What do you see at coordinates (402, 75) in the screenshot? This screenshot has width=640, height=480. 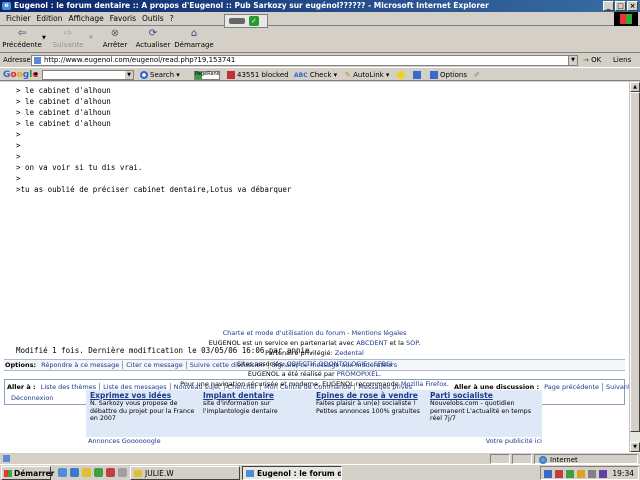 I see `smiley-icon` at bounding box center [402, 75].